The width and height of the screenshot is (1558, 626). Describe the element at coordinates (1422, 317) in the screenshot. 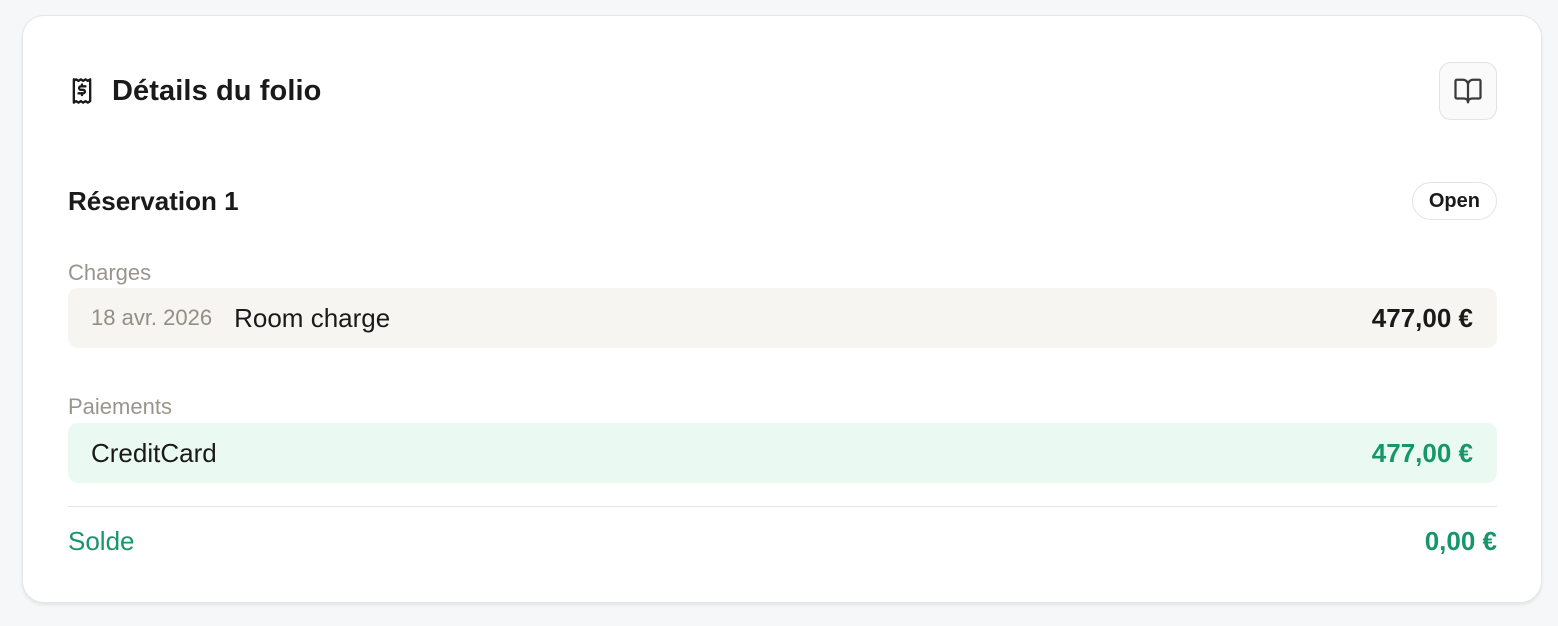

I see `charge-amount: 477,00 €` at that location.